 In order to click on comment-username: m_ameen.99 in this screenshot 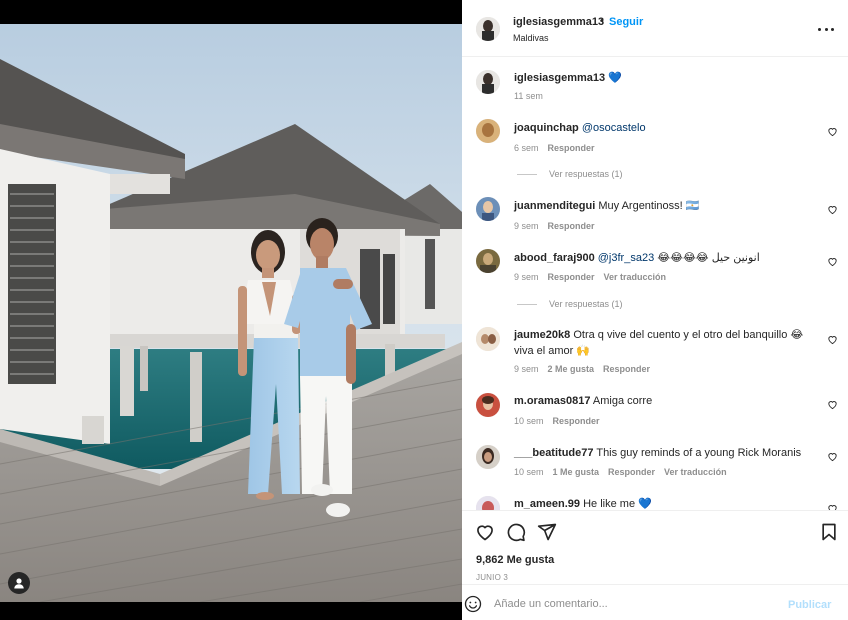, I will do `click(547, 504)`.